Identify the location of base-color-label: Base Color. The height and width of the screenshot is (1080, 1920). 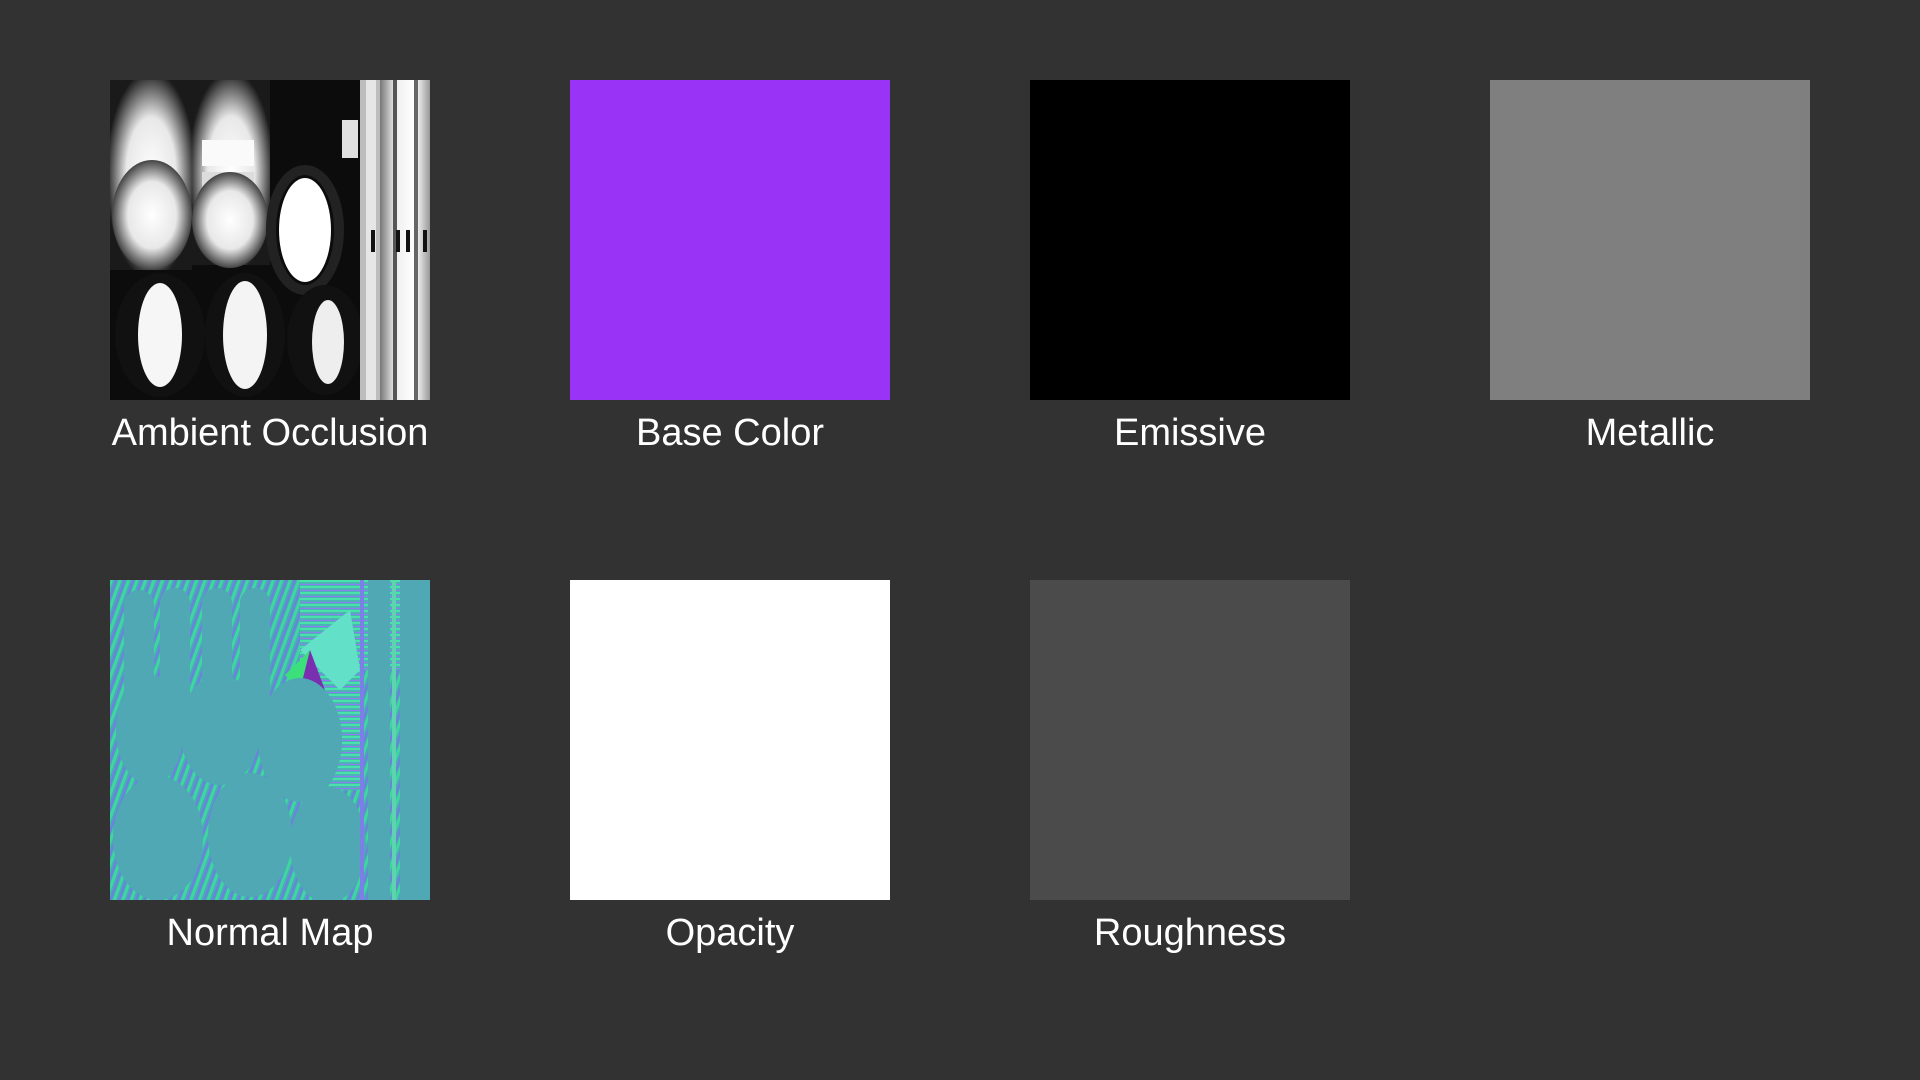
(730, 433).